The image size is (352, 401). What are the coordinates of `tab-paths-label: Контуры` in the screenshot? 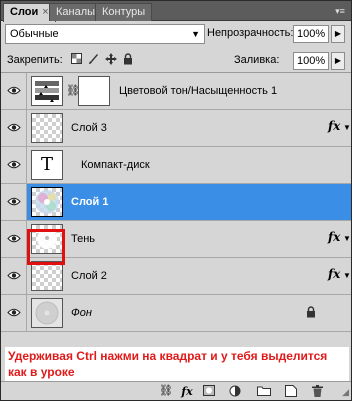 It's located at (124, 12).